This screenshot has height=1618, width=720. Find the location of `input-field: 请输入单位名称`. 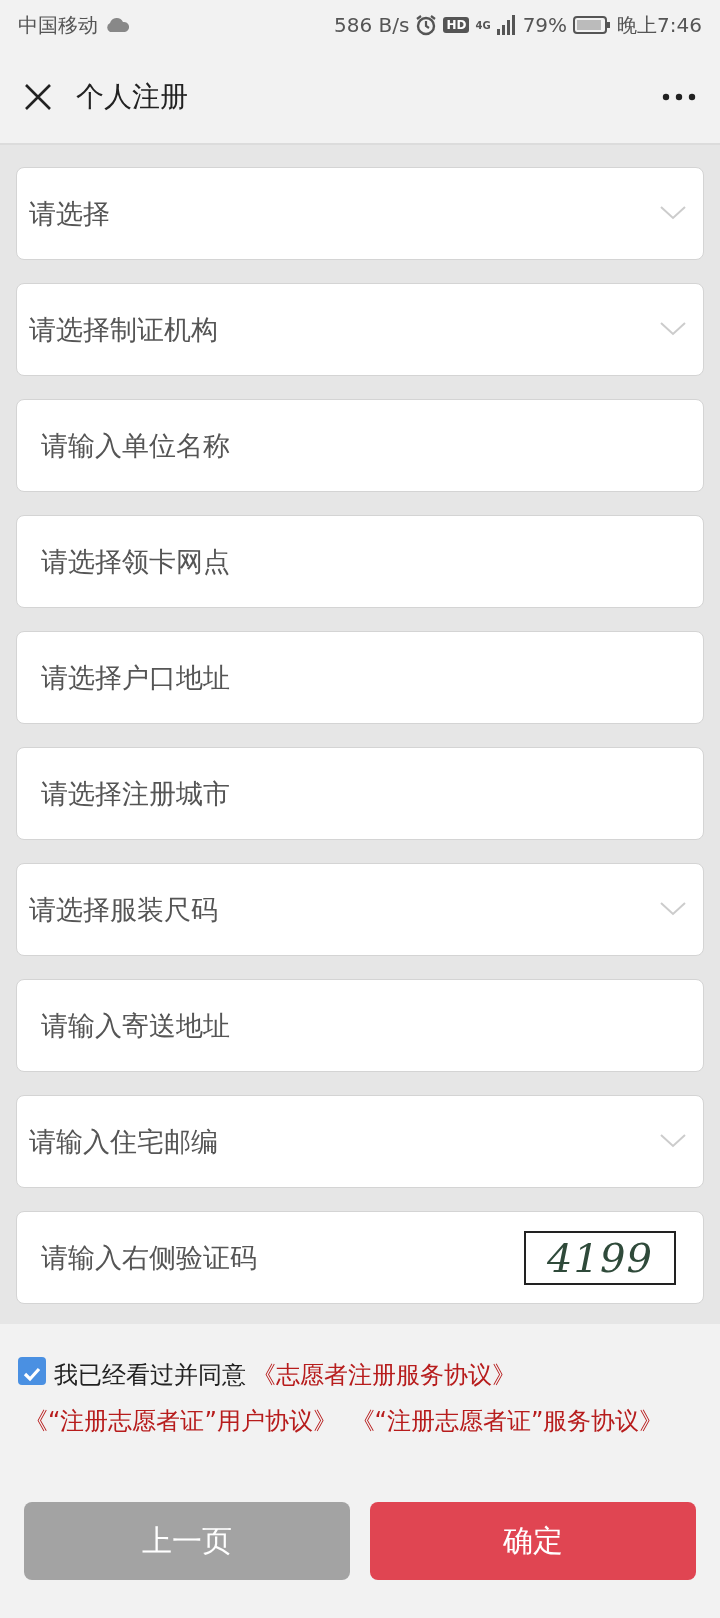

input-field: 请输入单位名称 is located at coordinates (360, 445).